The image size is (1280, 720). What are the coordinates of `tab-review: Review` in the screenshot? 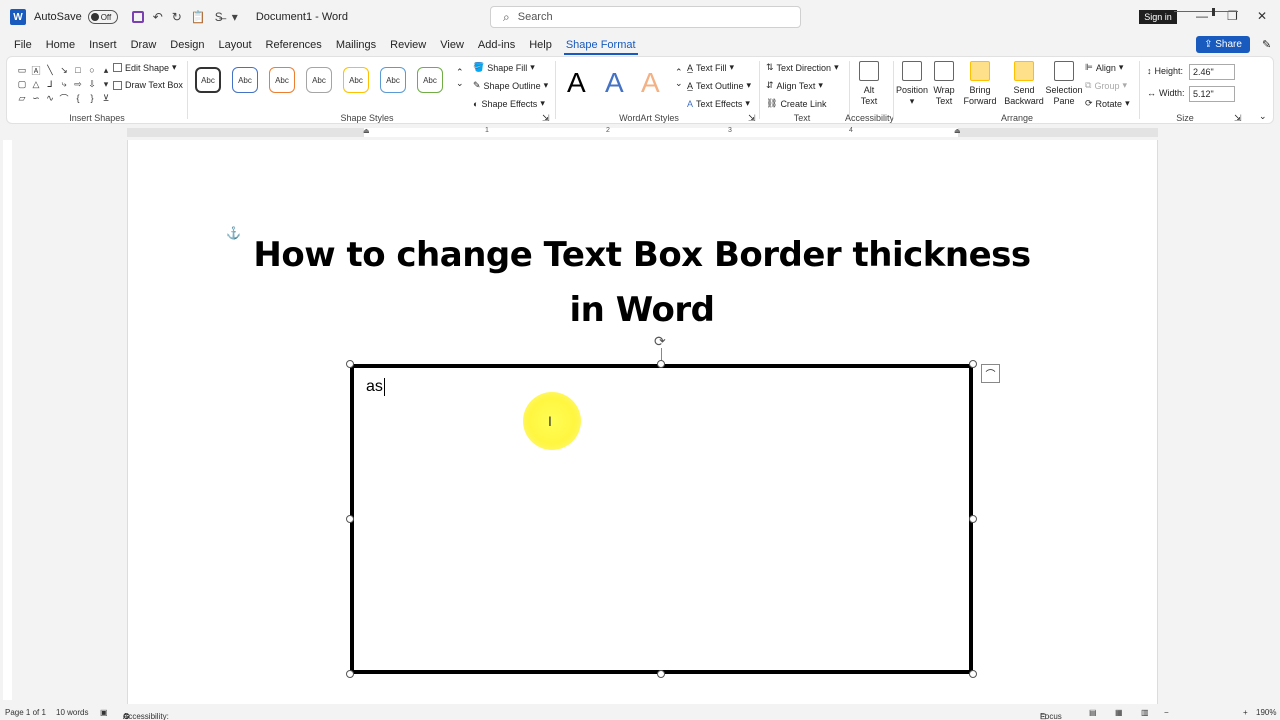 It's located at (408, 45).